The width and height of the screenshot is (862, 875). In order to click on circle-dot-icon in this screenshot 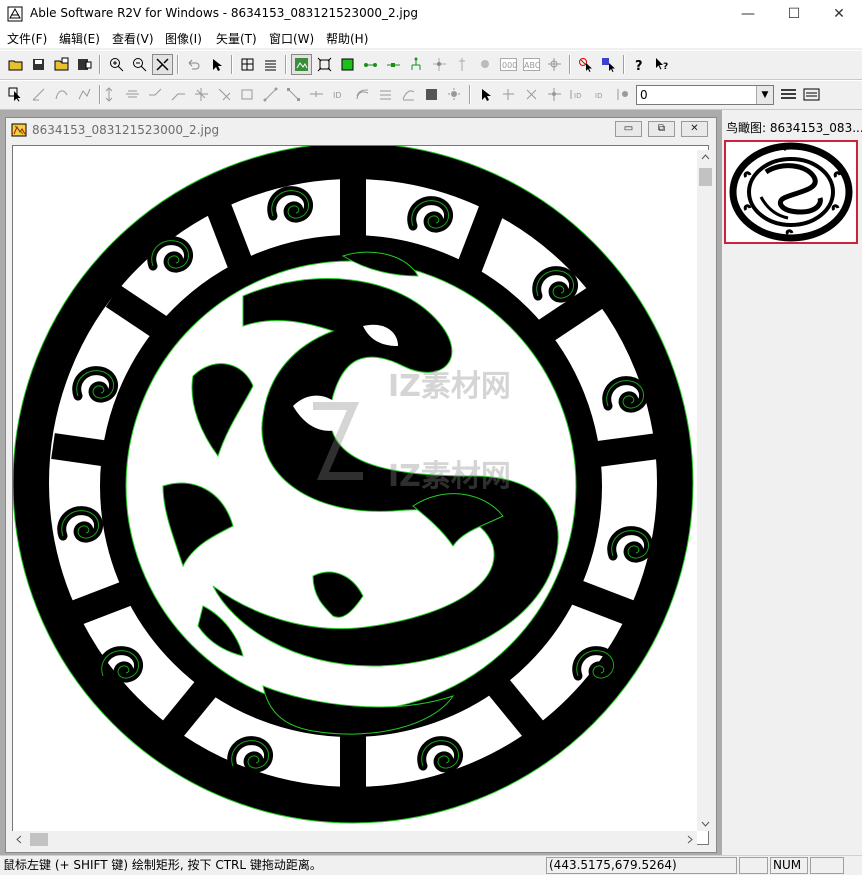, I will do `click(485, 64)`.